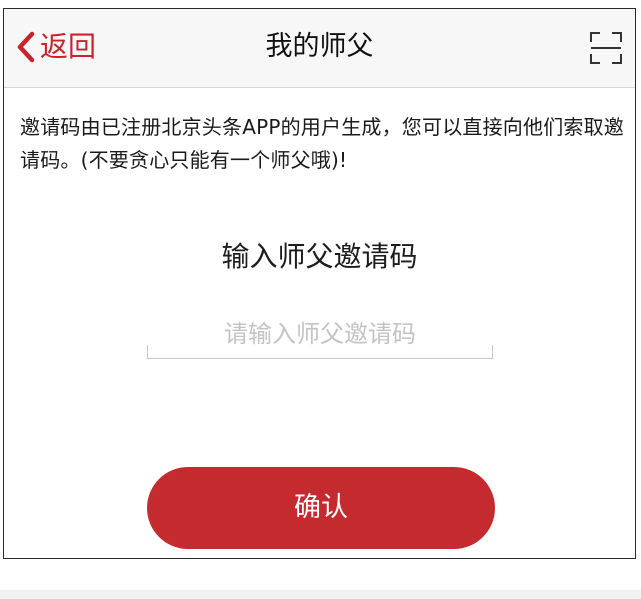  What do you see at coordinates (319, 256) in the screenshot?
I see `input-heading: 输入师父邀请码` at bounding box center [319, 256].